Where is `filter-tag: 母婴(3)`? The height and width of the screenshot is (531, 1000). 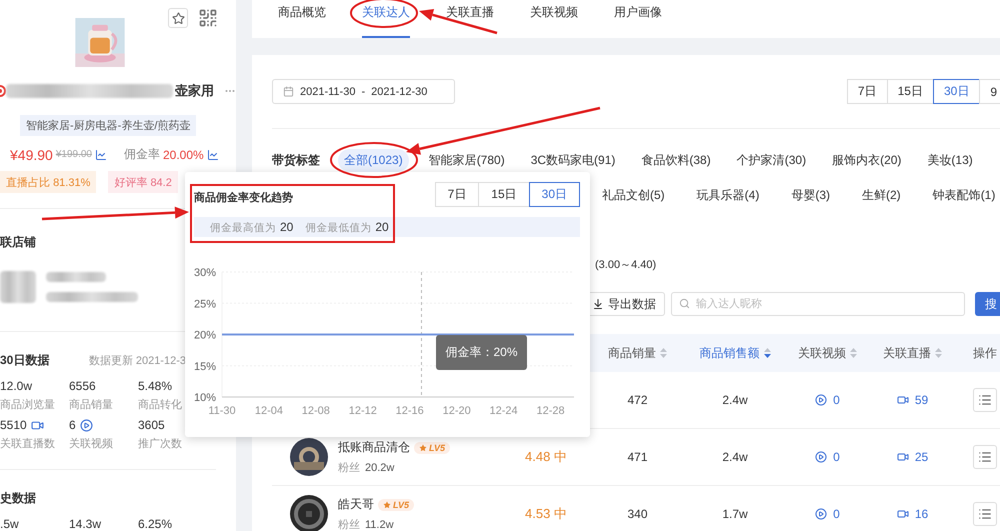 filter-tag: 母婴(3) is located at coordinates (810, 195).